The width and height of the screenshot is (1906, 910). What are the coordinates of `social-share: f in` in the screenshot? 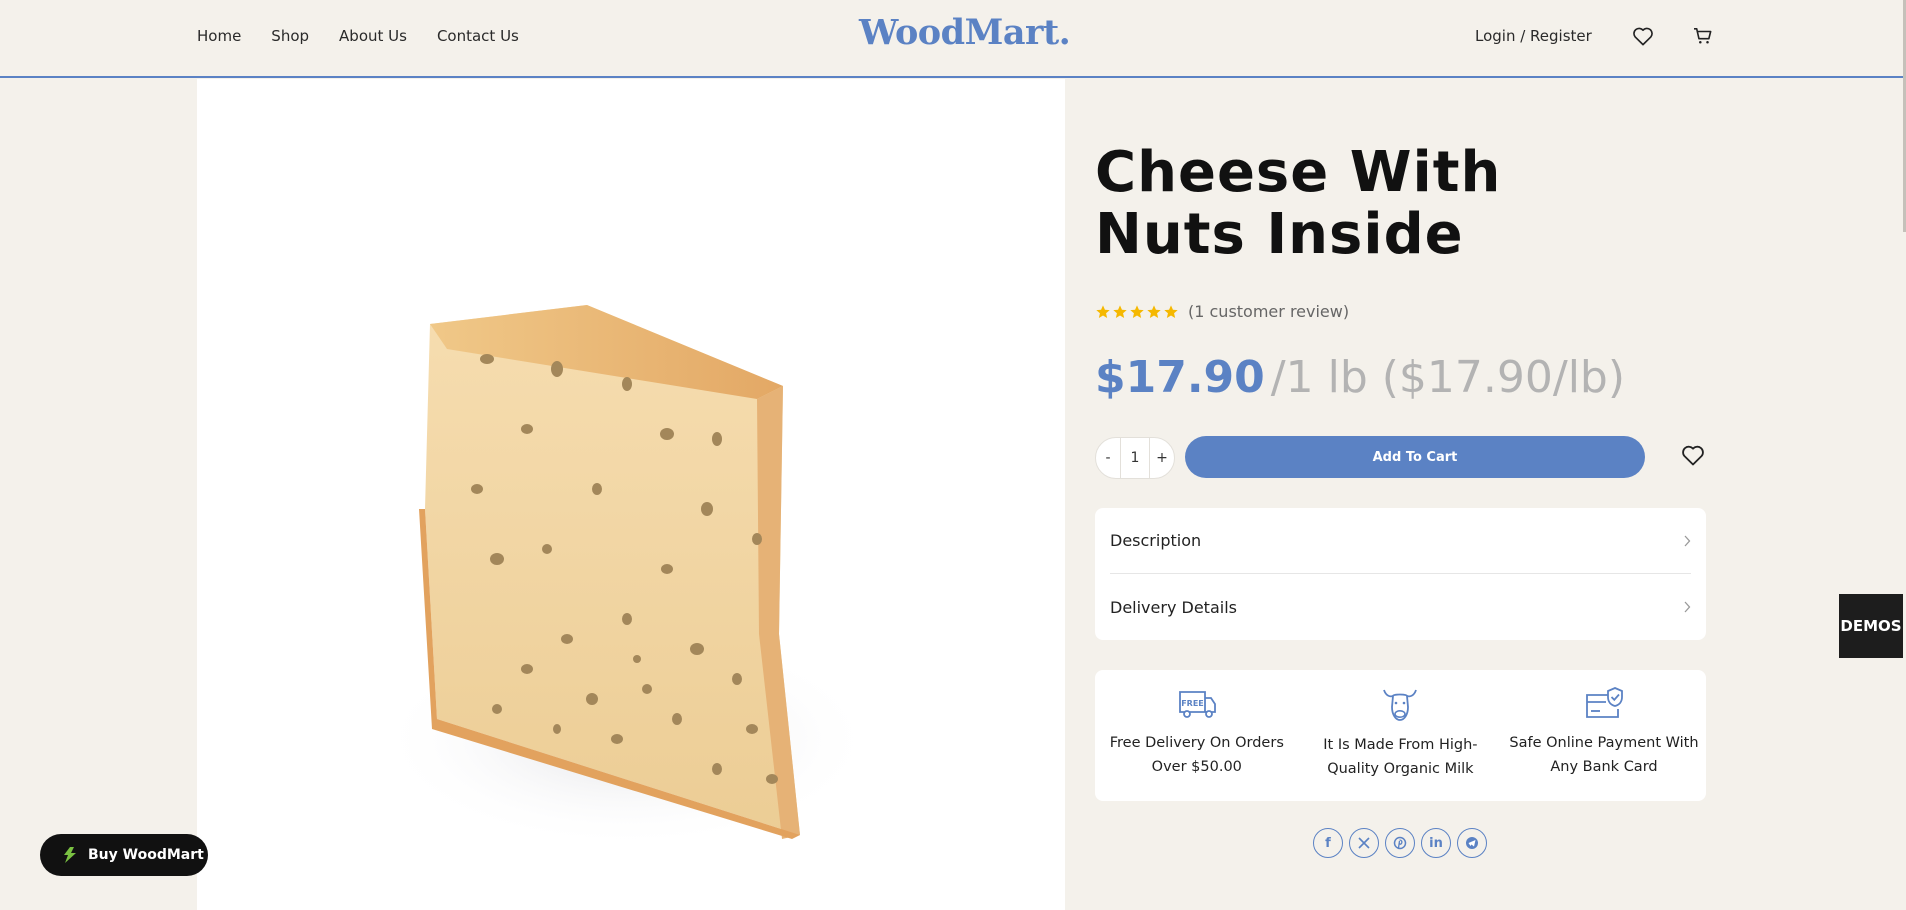 It's located at (1400, 843).